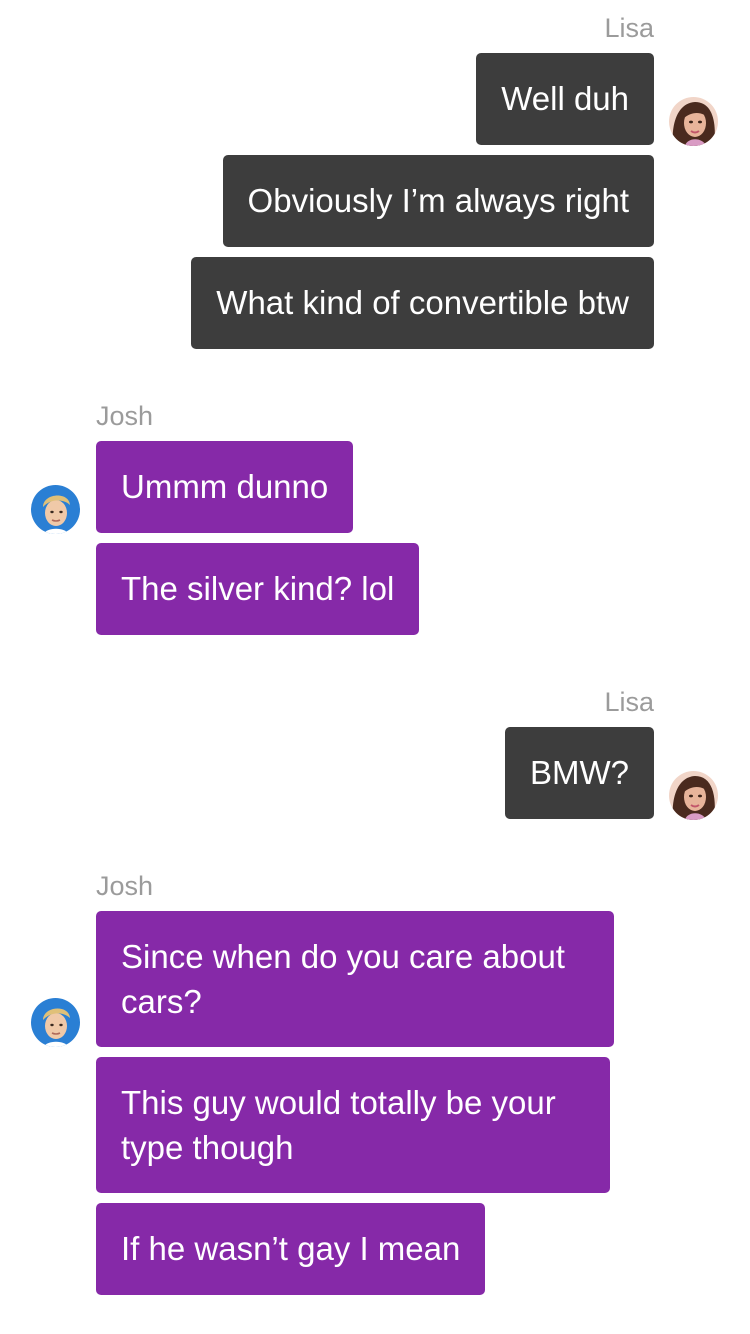  I want to click on message-bubble-outgoing: Well duh, so click(565, 99).